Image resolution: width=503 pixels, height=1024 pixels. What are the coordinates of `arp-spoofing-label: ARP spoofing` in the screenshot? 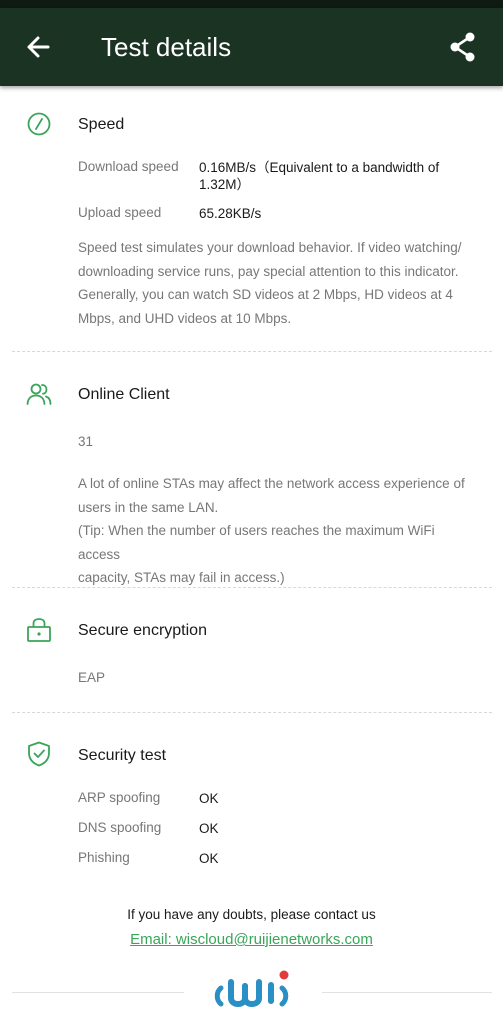 It's located at (119, 797).